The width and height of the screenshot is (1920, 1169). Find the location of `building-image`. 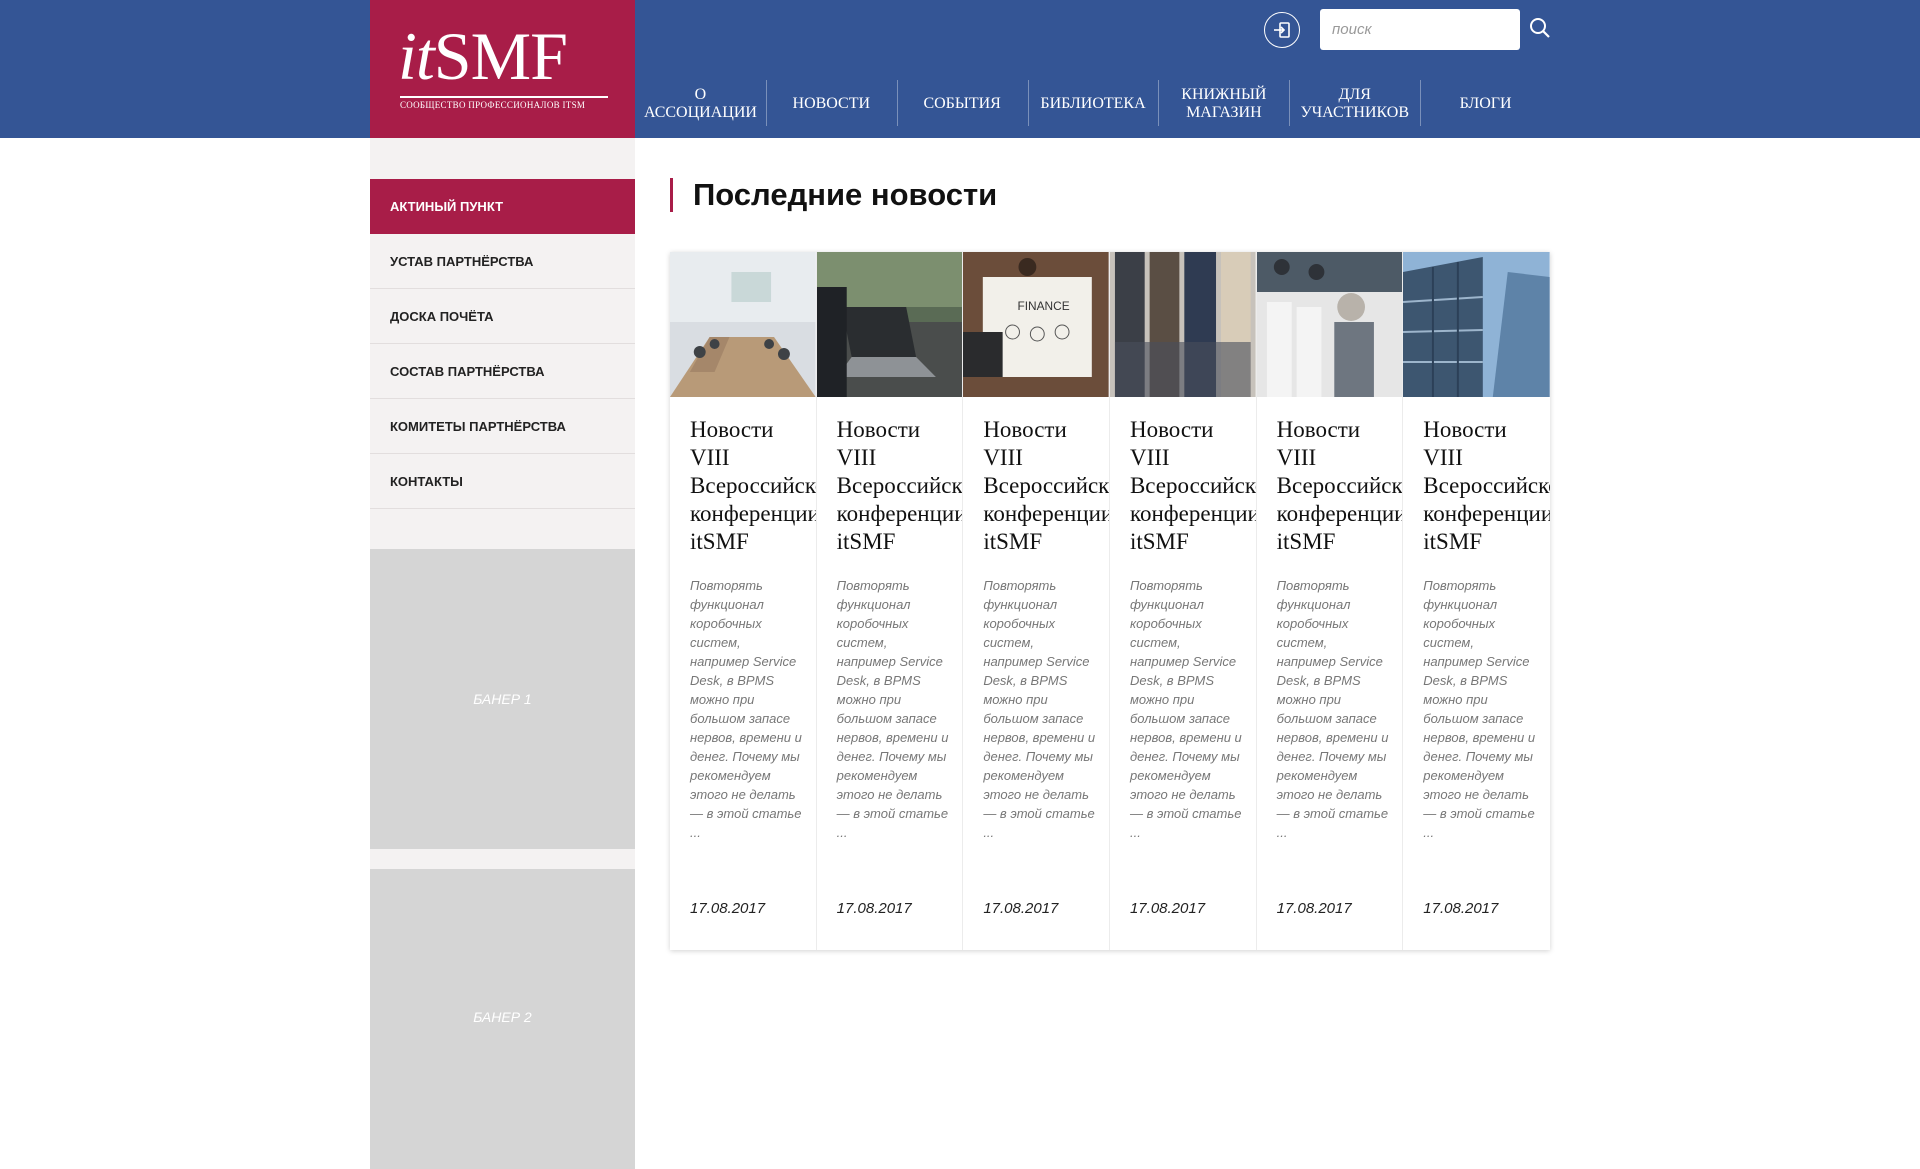

building-image is located at coordinates (1476, 324).